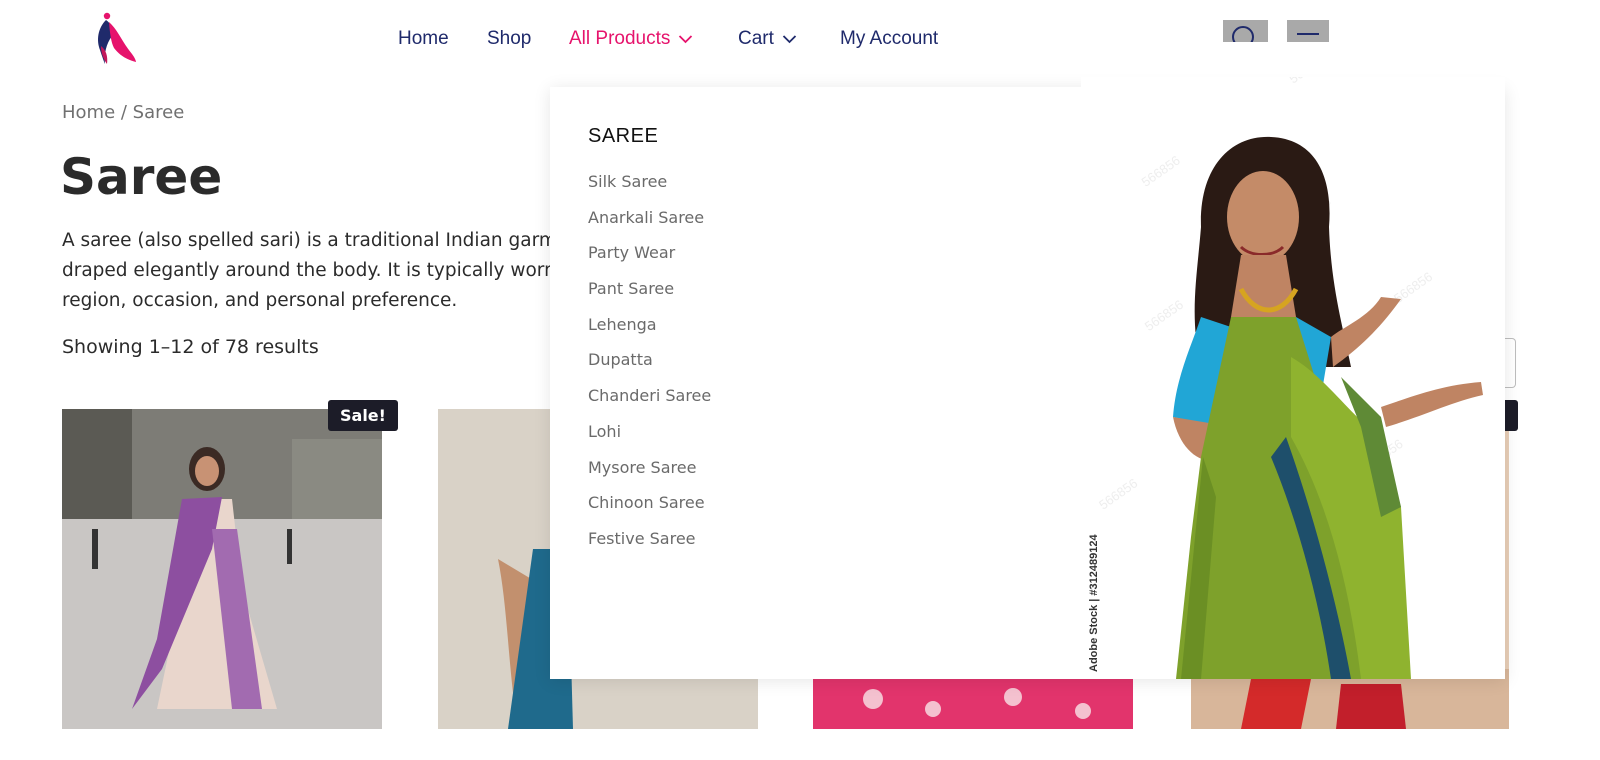  What do you see at coordinates (649, 226) in the screenshot?
I see `mega-menu-item-anarkali-saree: Anarkali Saree` at bounding box center [649, 226].